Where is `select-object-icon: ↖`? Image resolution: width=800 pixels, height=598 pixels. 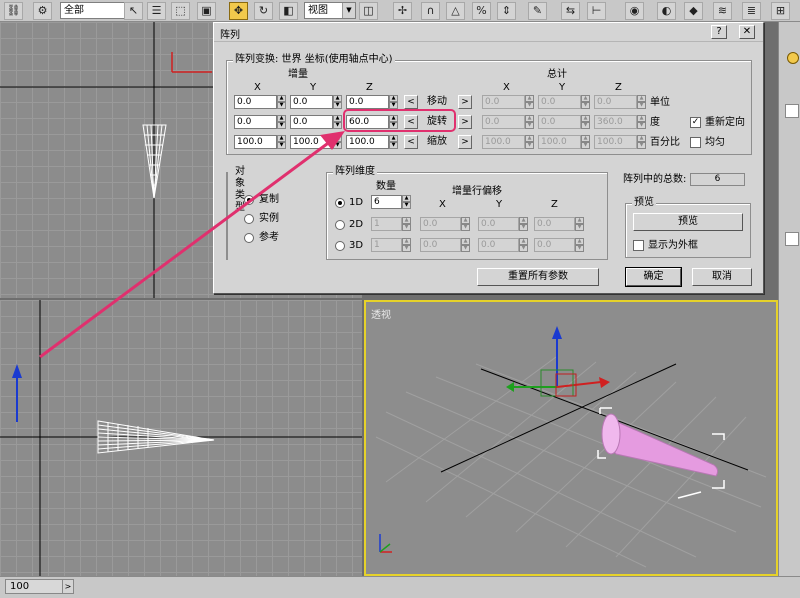 select-object-icon: ↖ is located at coordinates (133, 11).